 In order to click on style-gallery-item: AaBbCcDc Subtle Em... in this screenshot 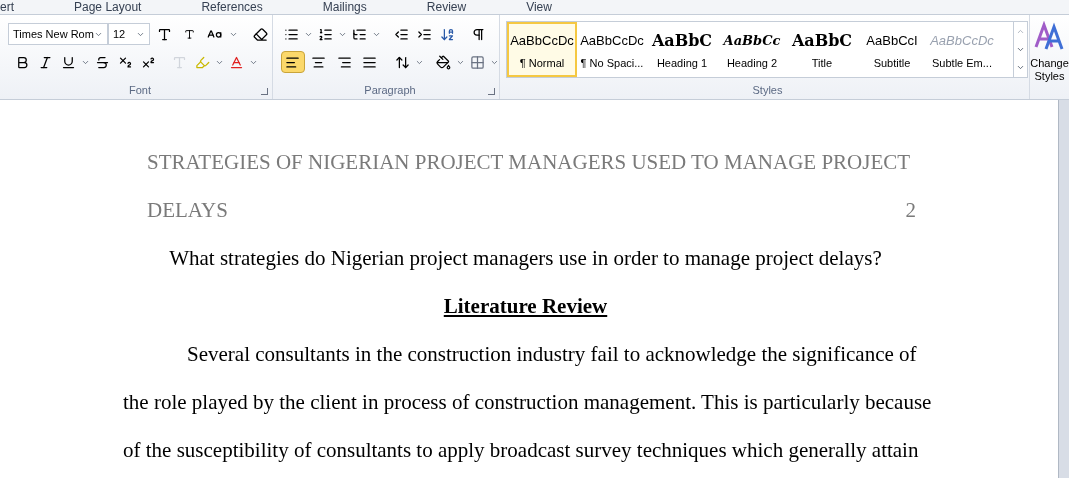, I will do `click(962, 49)`.